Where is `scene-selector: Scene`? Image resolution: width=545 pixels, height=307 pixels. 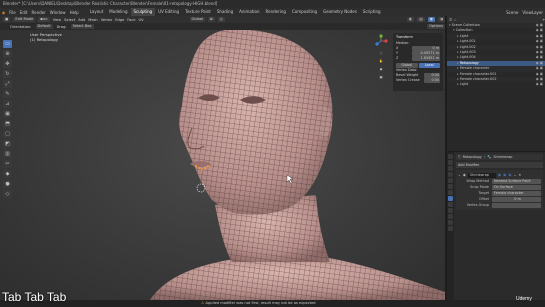 scene-selector: Scene is located at coordinates (512, 12).